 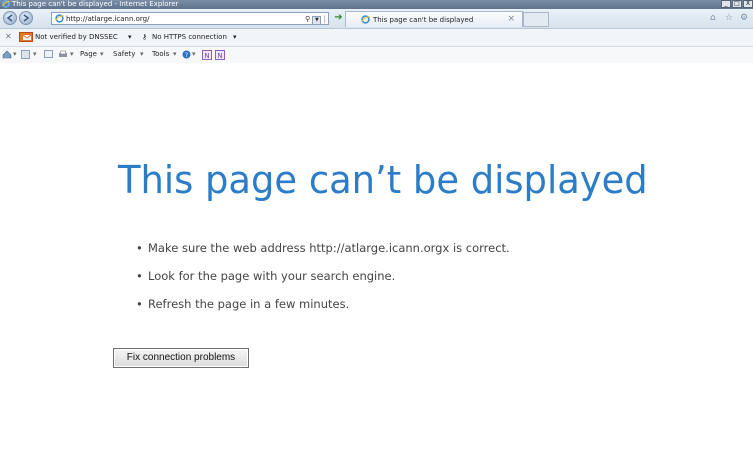 What do you see at coordinates (189, 37) in the screenshot?
I see `https-status: No HTTPS connection` at bounding box center [189, 37].